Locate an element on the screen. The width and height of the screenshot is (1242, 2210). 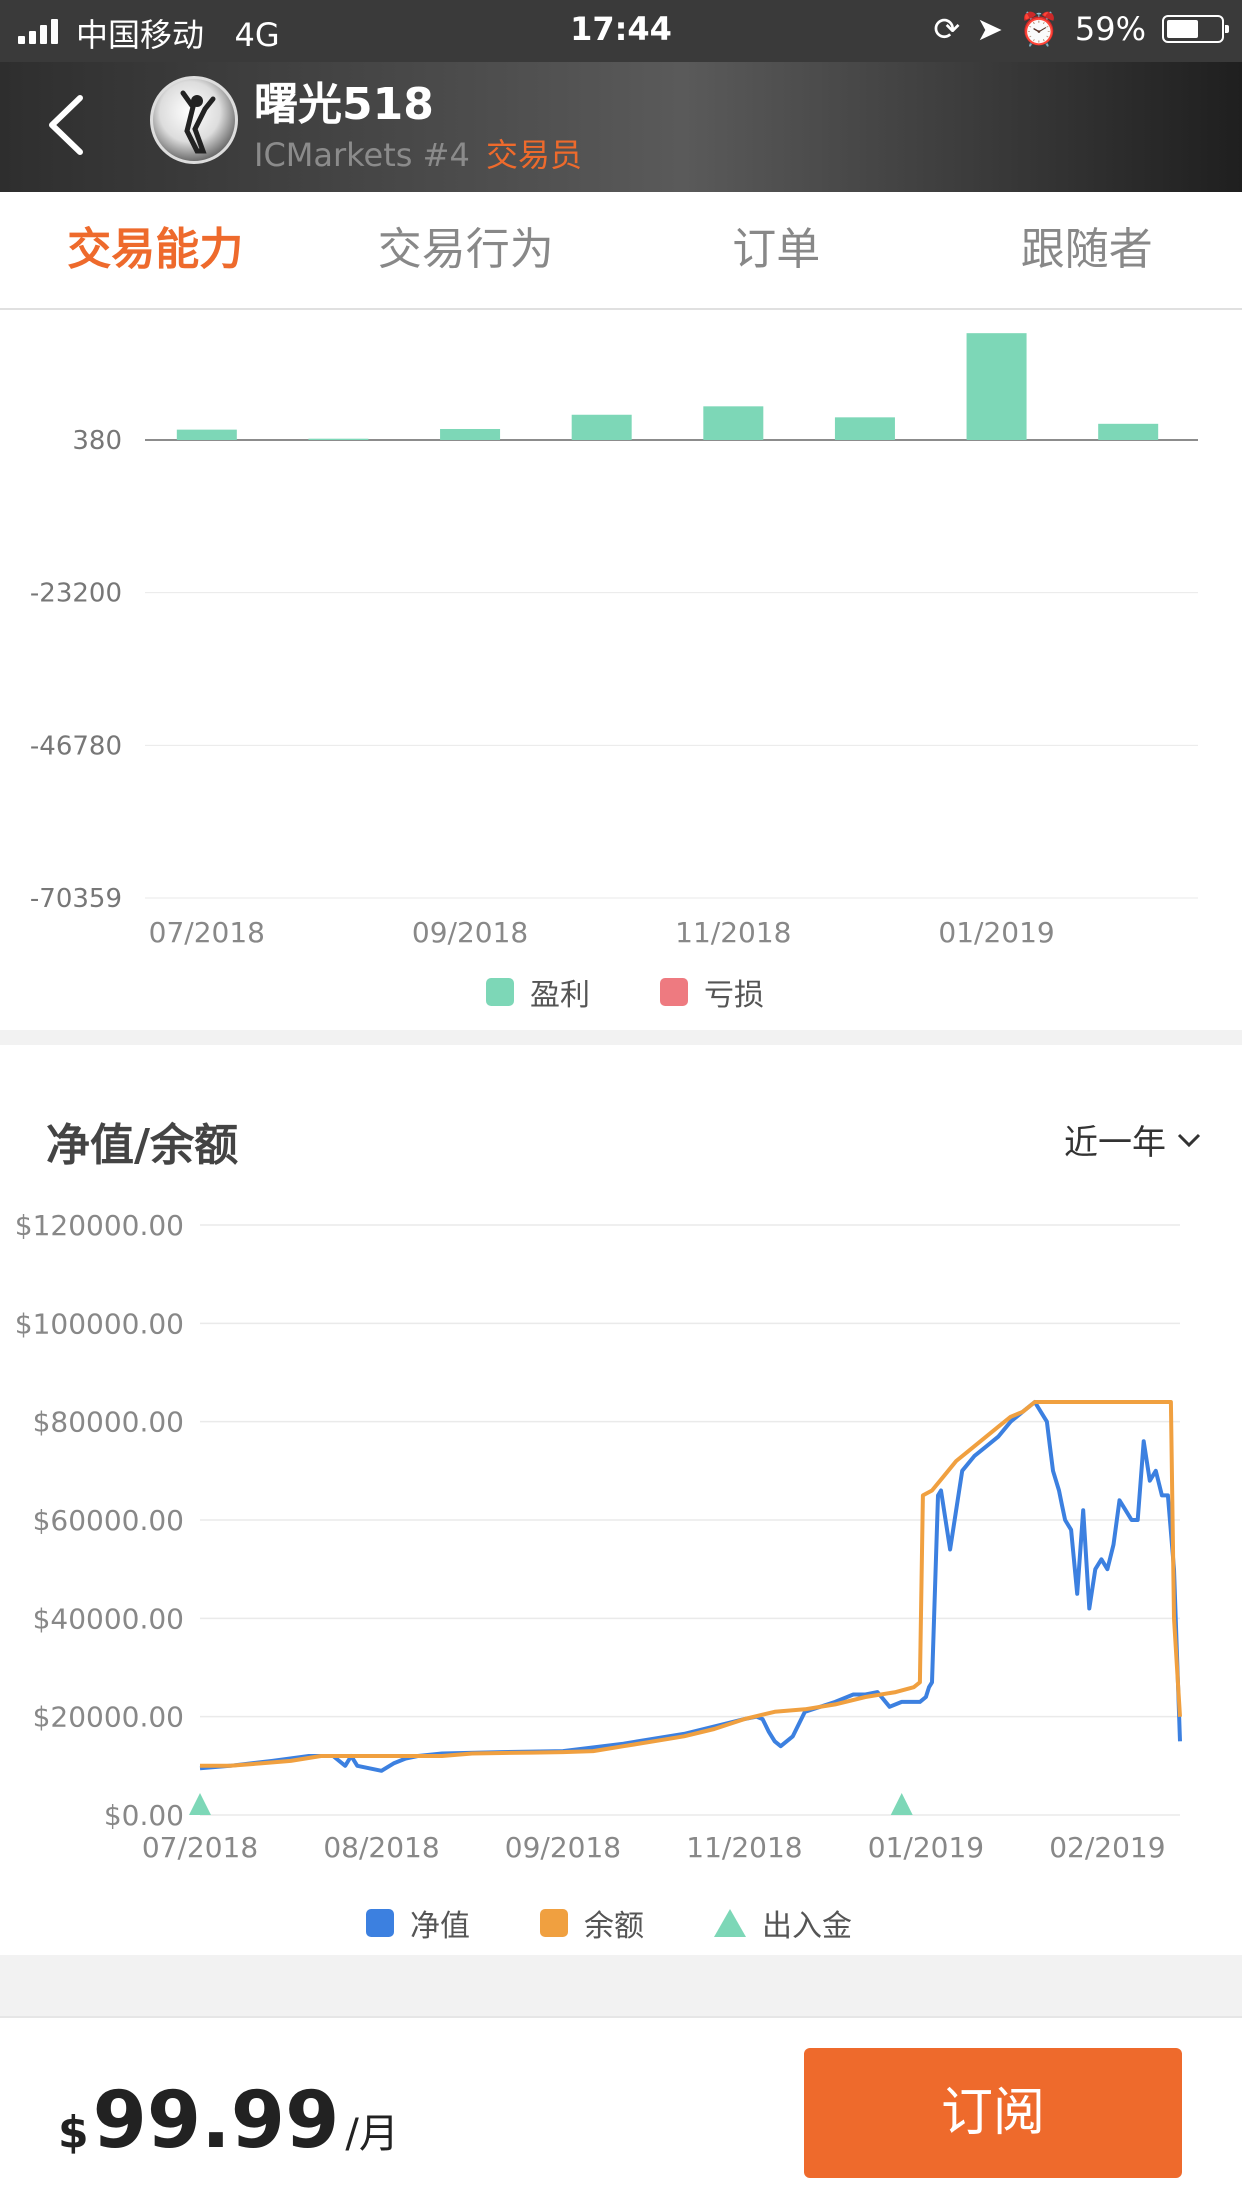
y-tick-label: -70359 is located at coordinates (76, 899).